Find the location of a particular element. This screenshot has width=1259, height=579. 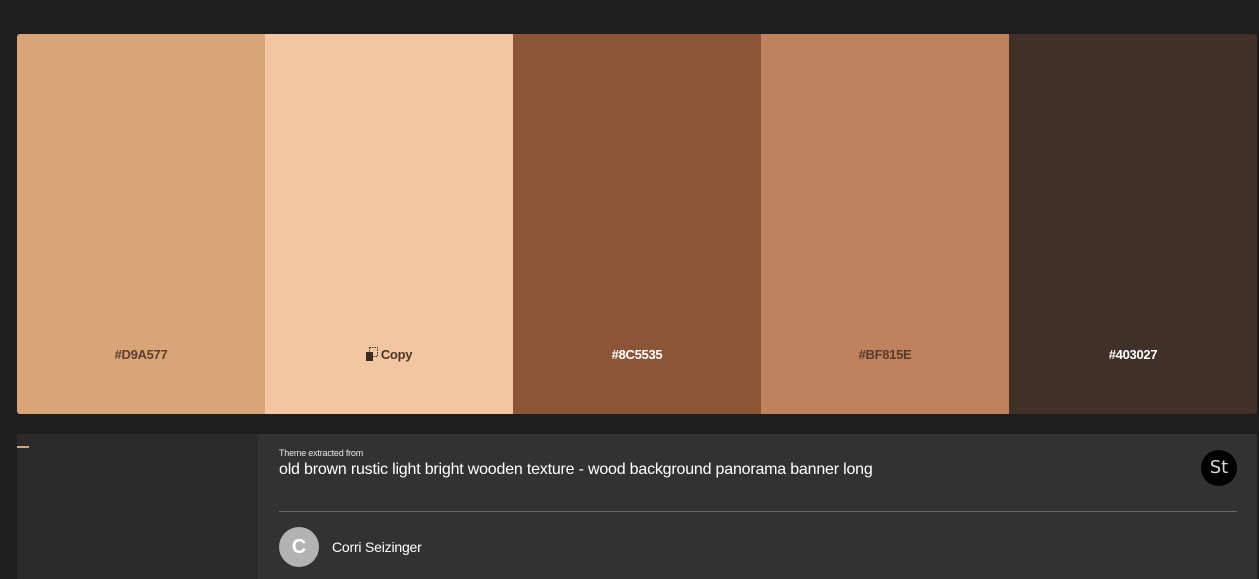

swatch-hex-label: #403027 is located at coordinates (1133, 355).